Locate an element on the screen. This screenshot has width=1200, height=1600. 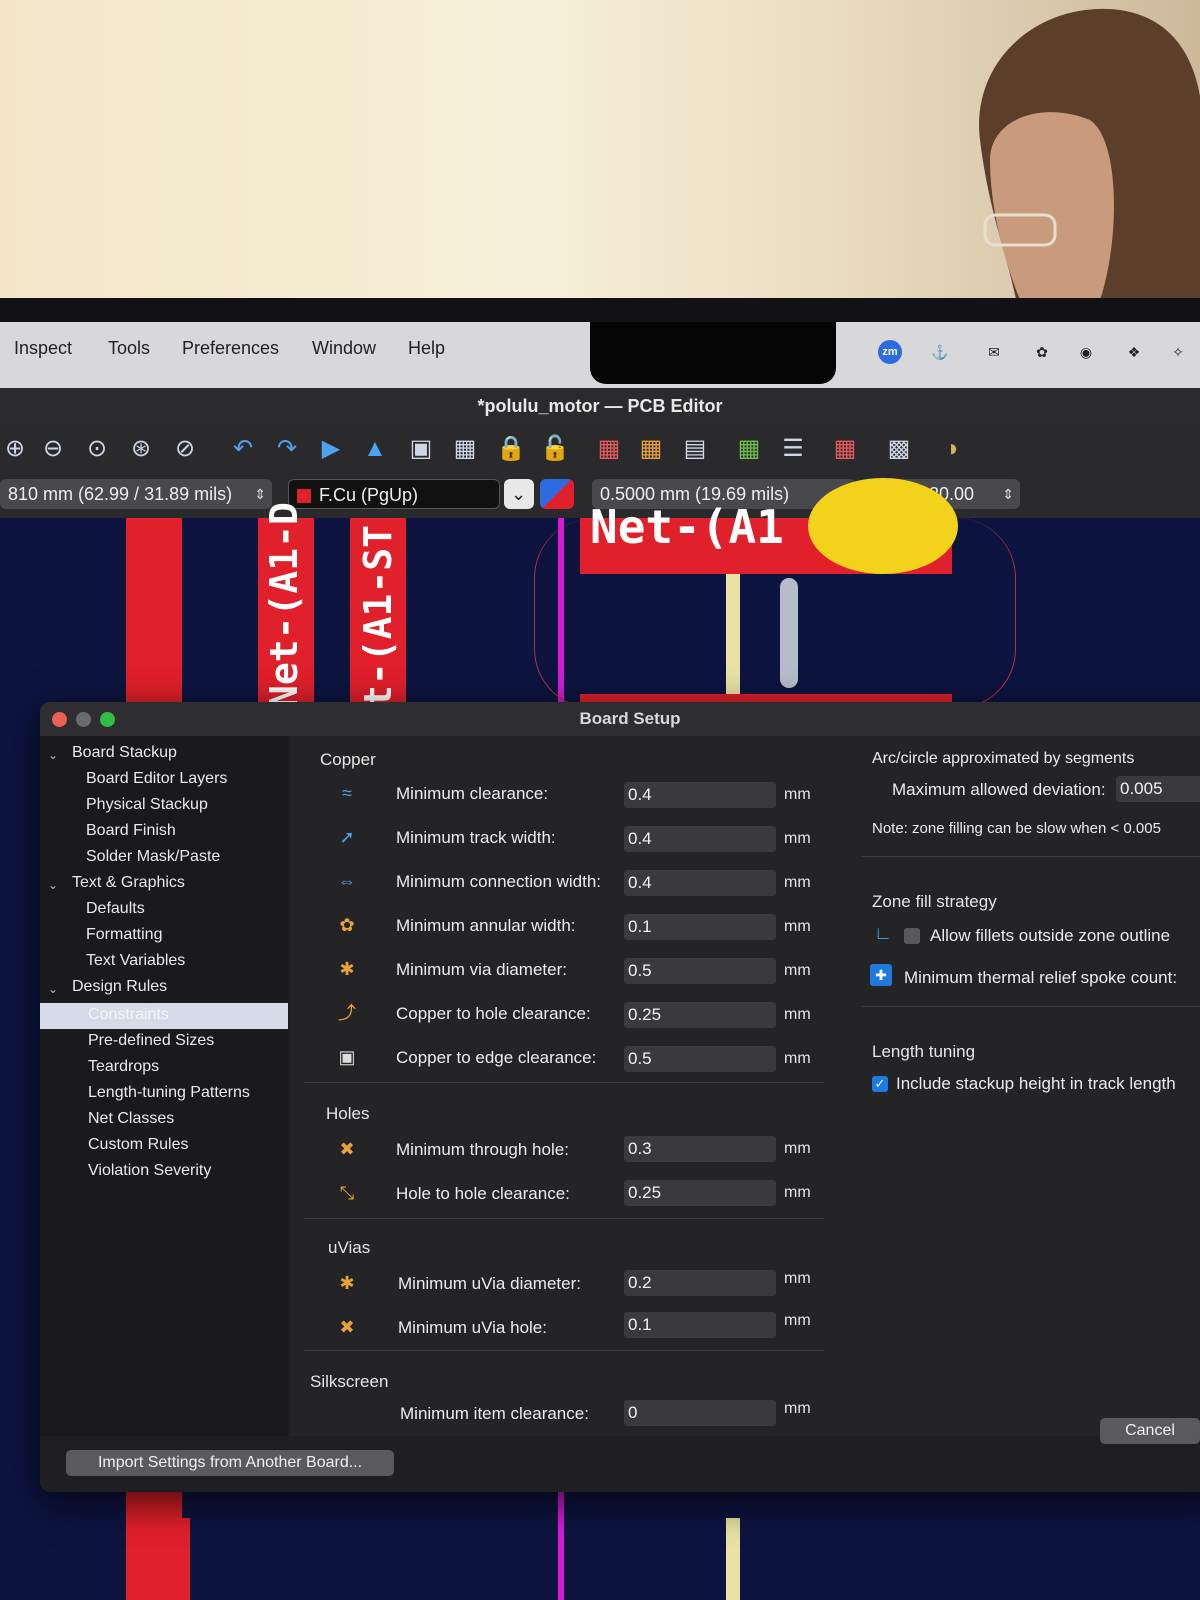
min-item-clearance-label: Minimum item clearance: is located at coordinates (494, 1413).